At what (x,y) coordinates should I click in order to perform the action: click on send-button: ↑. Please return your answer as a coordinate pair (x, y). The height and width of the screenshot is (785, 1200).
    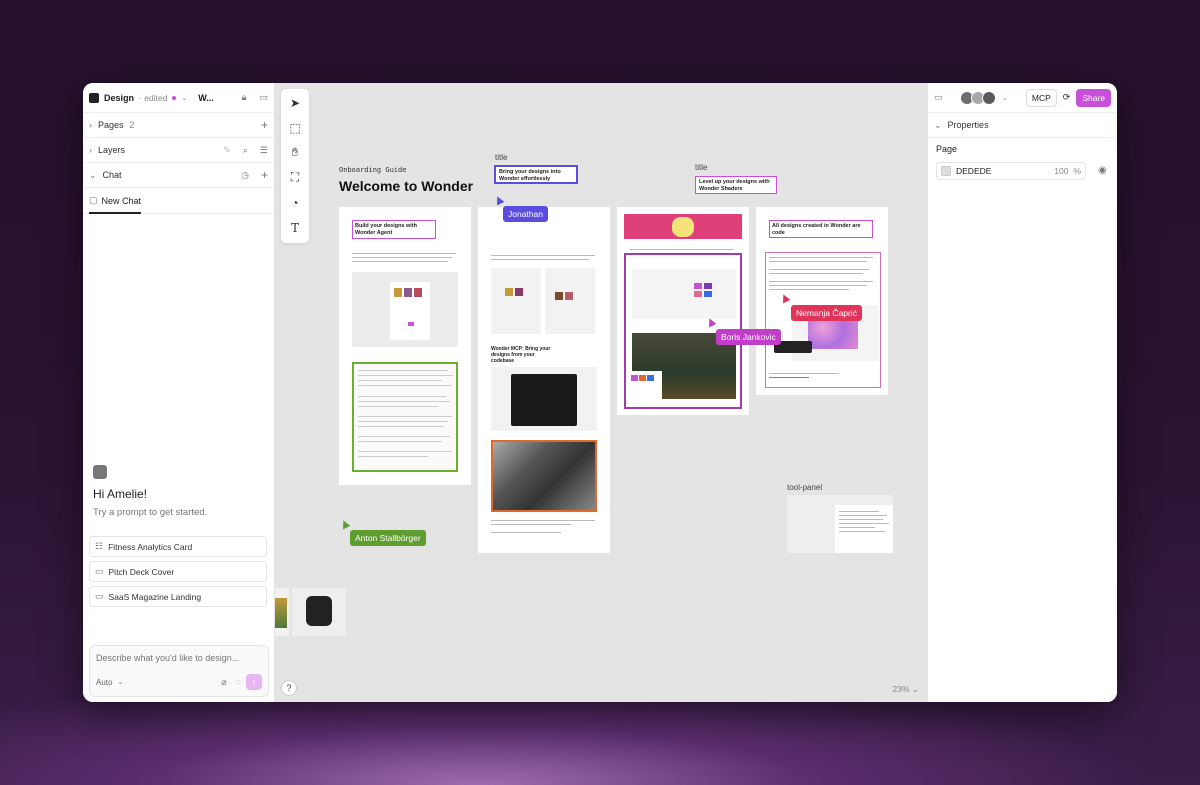
    Looking at the image, I should click on (254, 682).